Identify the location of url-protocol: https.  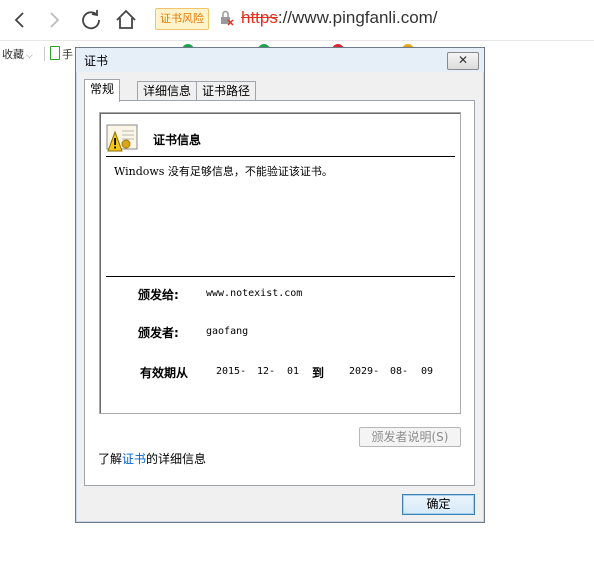
(259, 17).